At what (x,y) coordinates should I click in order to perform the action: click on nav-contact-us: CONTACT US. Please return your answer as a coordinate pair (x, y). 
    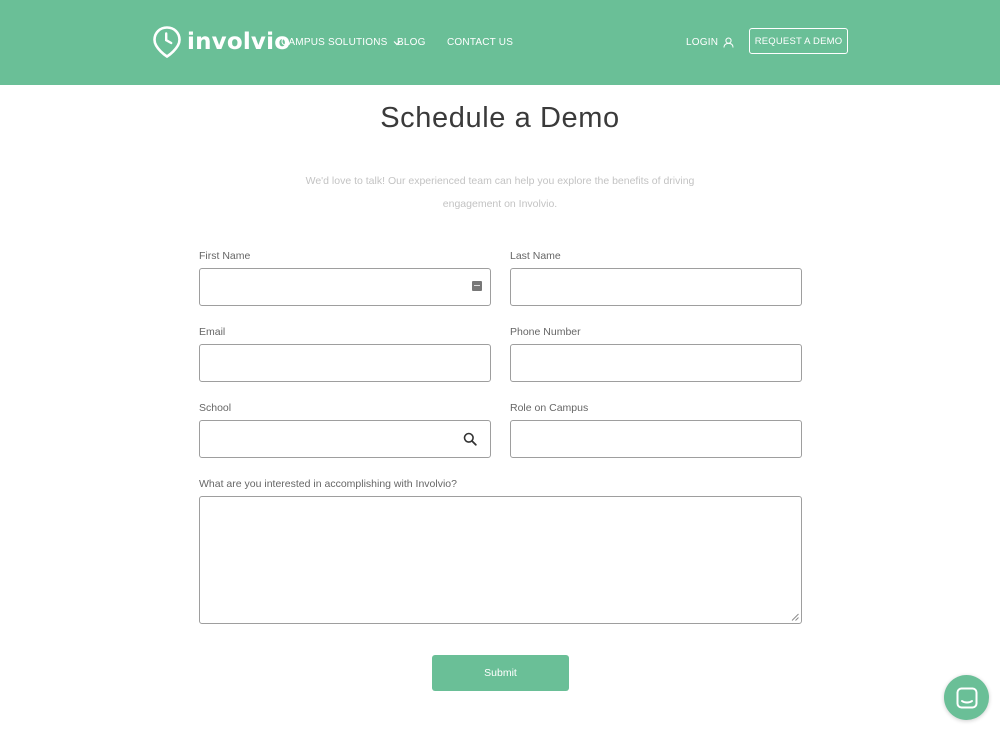
    Looking at the image, I should click on (480, 42).